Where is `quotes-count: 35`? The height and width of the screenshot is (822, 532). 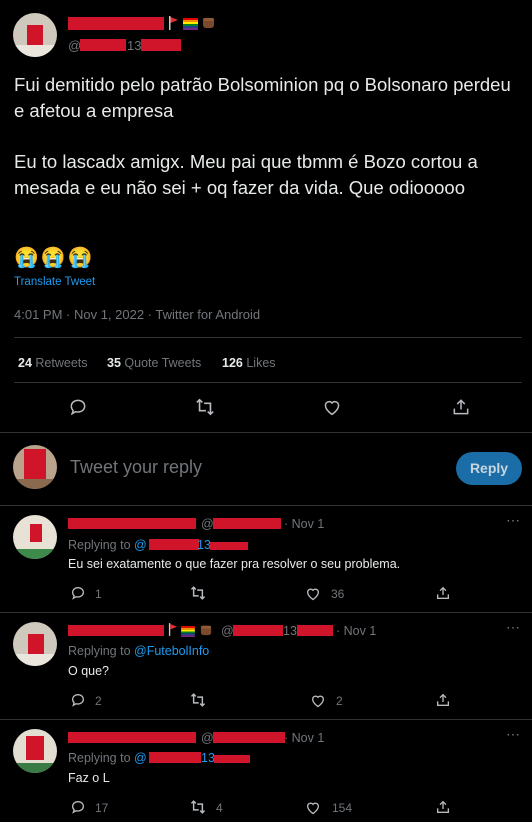 quotes-count: 35 is located at coordinates (114, 363).